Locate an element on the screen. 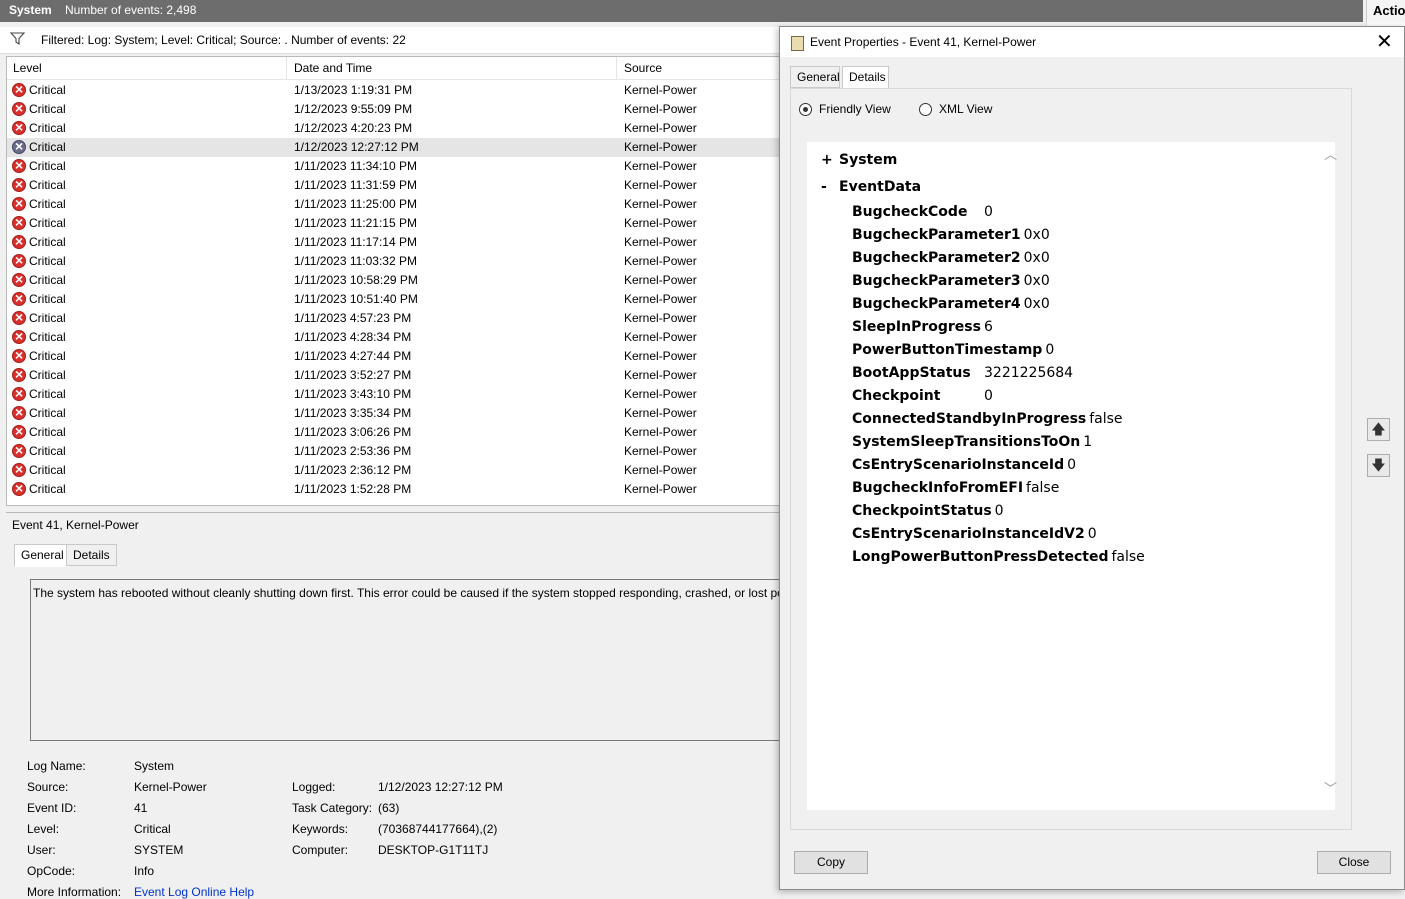 The image size is (1405, 899). close-button: Close is located at coordinates (1354, 862).